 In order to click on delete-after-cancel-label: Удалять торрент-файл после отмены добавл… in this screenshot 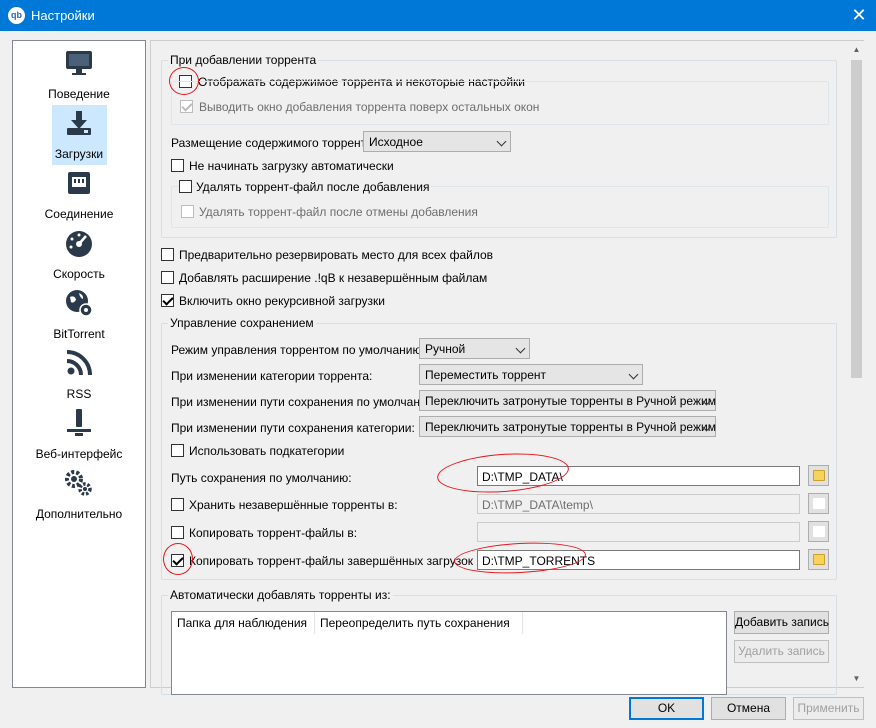, I will do `click(338, 212)`.